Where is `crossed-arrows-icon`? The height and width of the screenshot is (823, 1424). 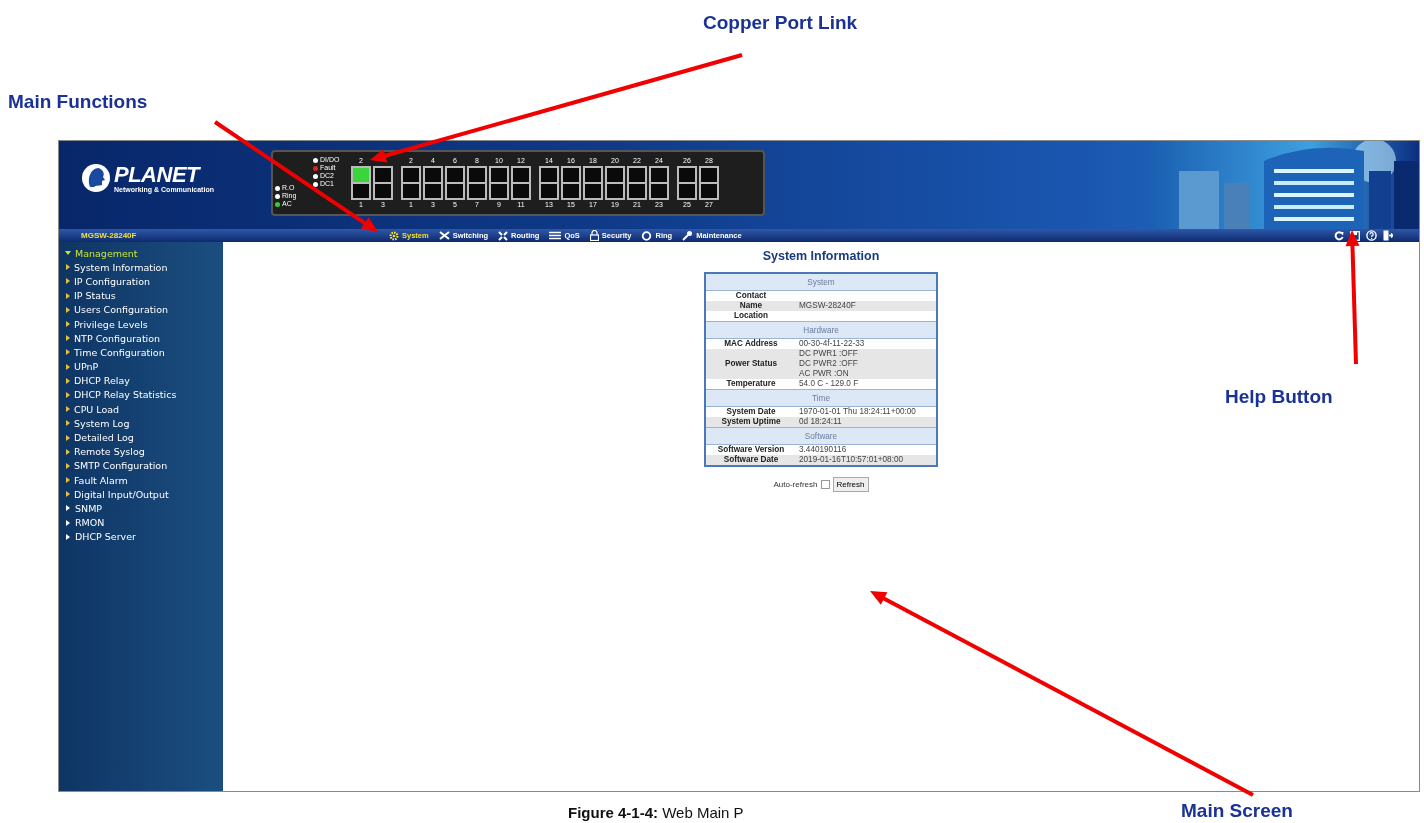 crossed-arrows-icon is located at coordinates (444, 235).